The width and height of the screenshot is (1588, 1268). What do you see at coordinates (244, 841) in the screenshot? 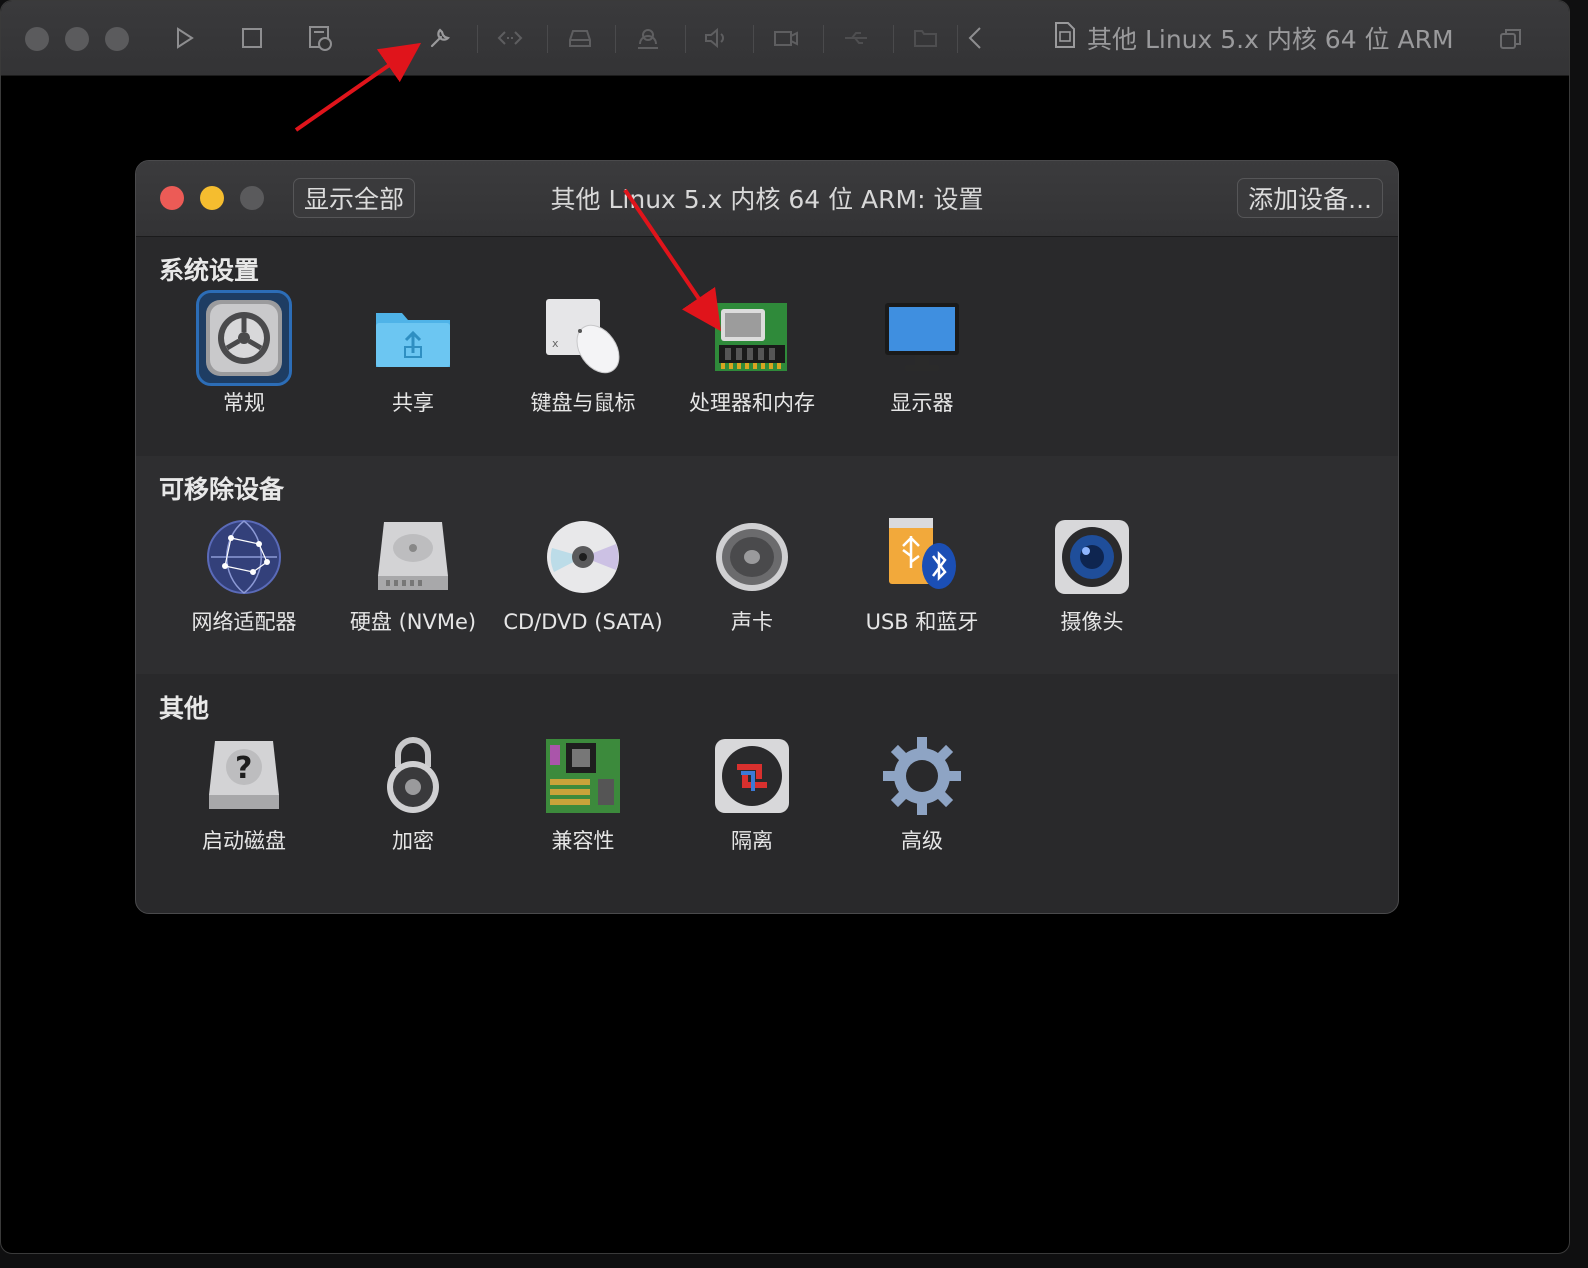
I see `item-label: 启动磁盘` at bounding box center [244, 841].